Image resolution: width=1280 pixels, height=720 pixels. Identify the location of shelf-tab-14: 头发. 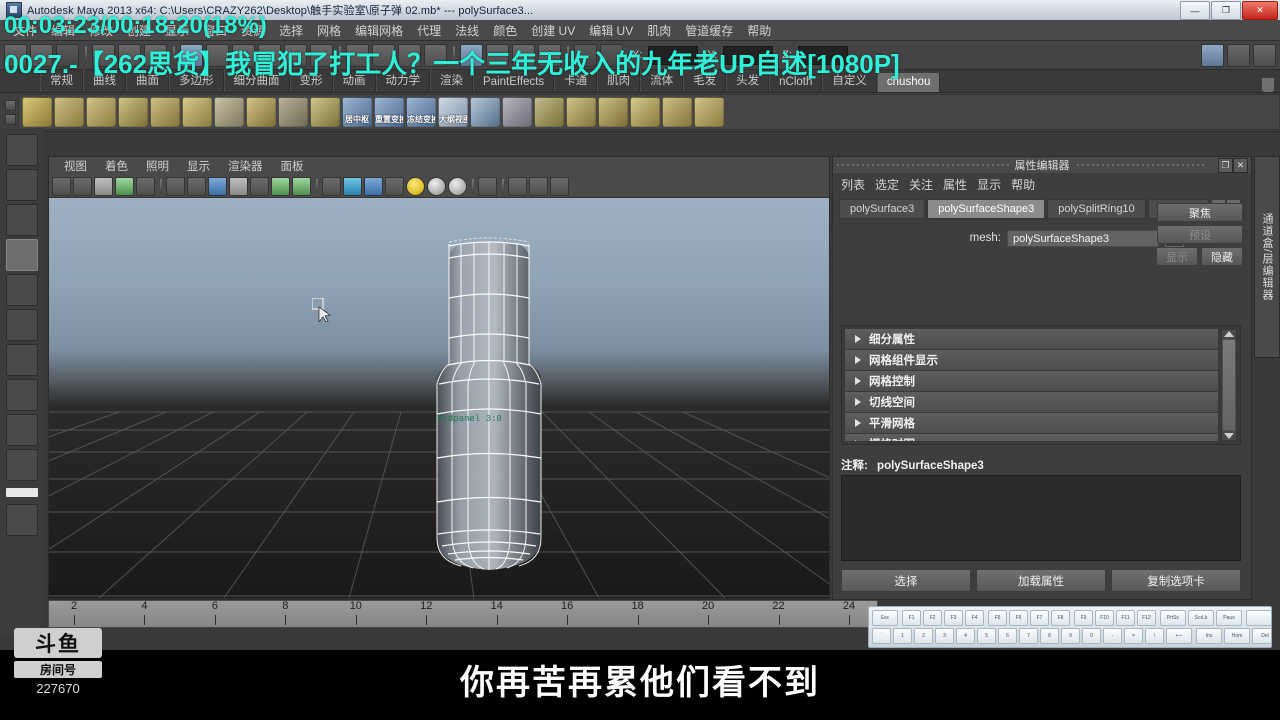
(748, 80).